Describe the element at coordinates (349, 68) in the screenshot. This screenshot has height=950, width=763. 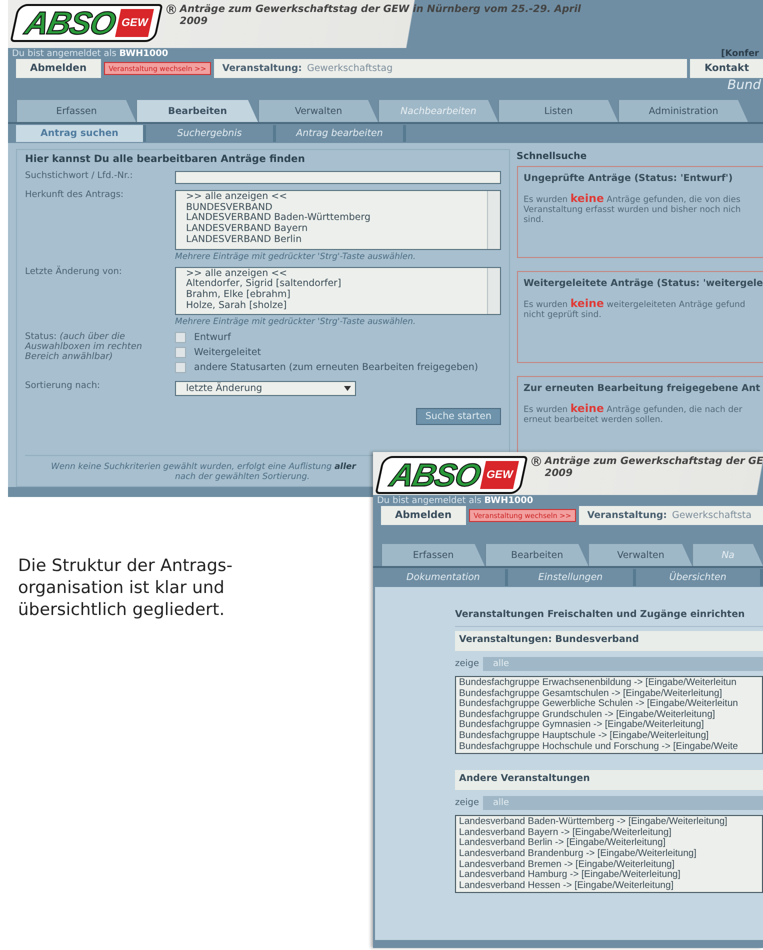
I see `event-name: Gewerkschaftstag` at that location.